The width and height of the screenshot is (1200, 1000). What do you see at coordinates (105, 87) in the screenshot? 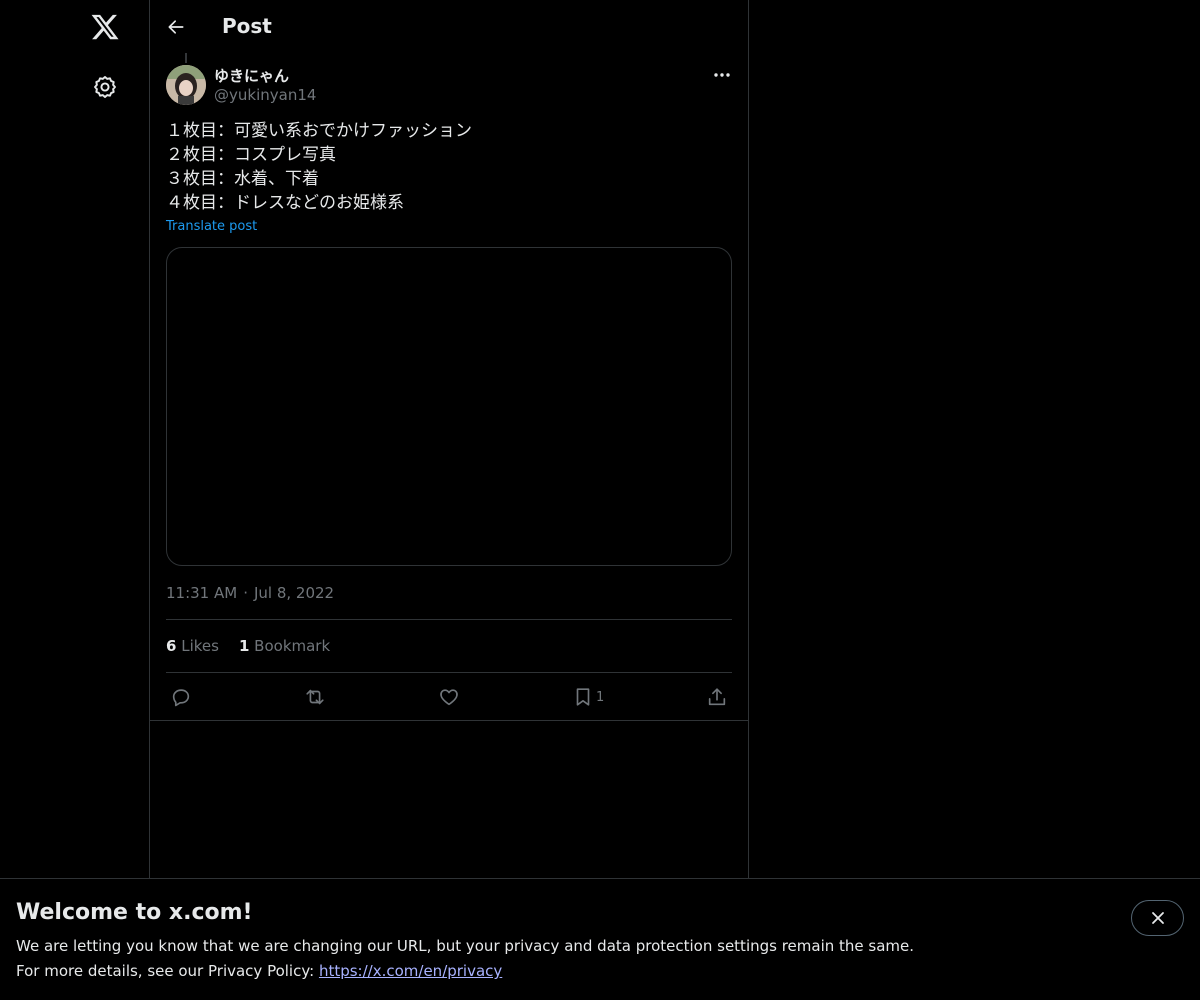
I see `gear-icon` at bounding box center [105, 87].